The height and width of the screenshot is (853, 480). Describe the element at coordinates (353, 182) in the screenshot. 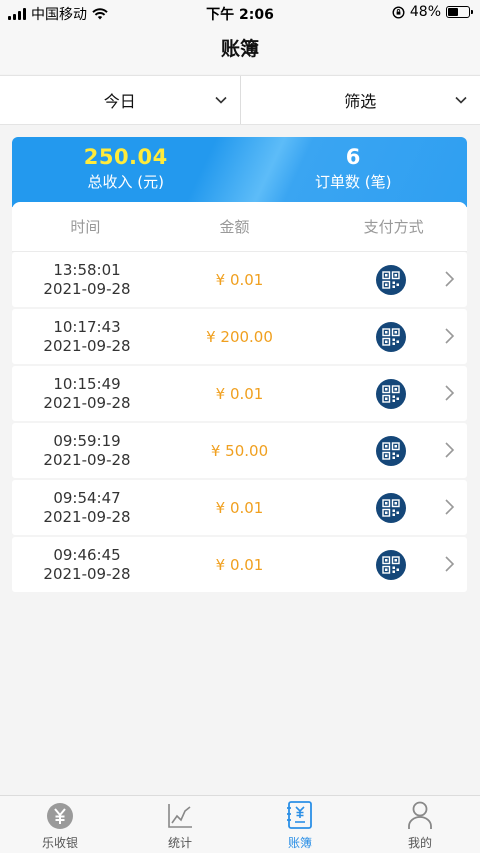

I see `order-count-label: 订单数 (笔)` at that location.